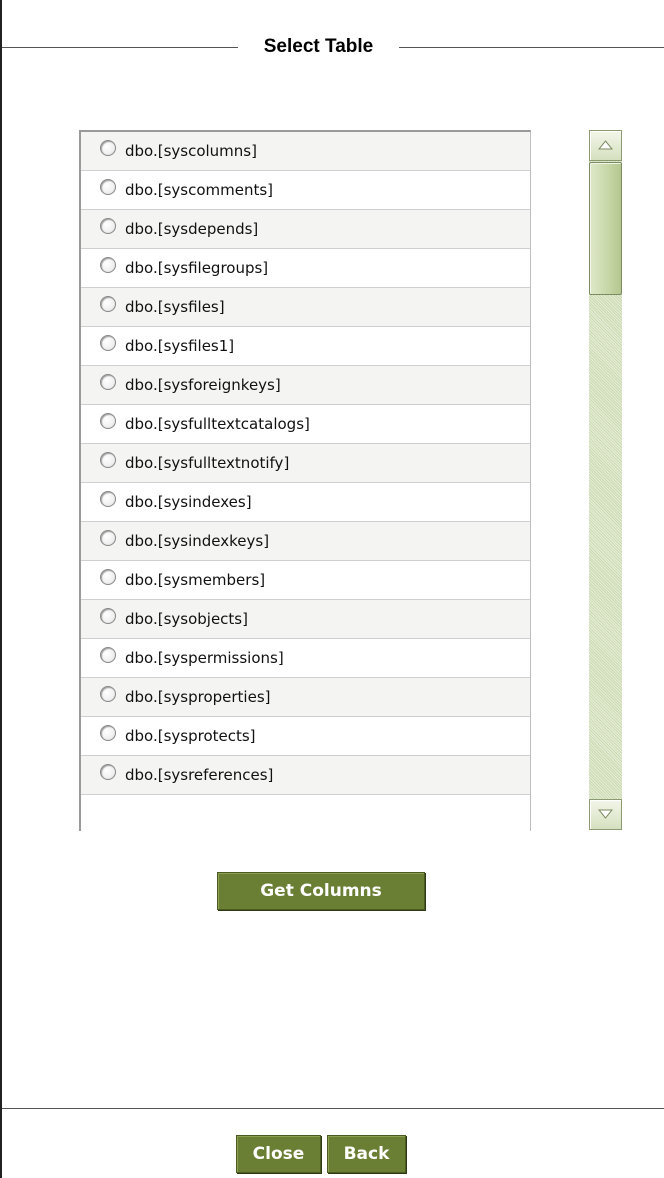  I want to click on table-list-item: dbo.[sysfulltextcatalogs], so click(305, 424).